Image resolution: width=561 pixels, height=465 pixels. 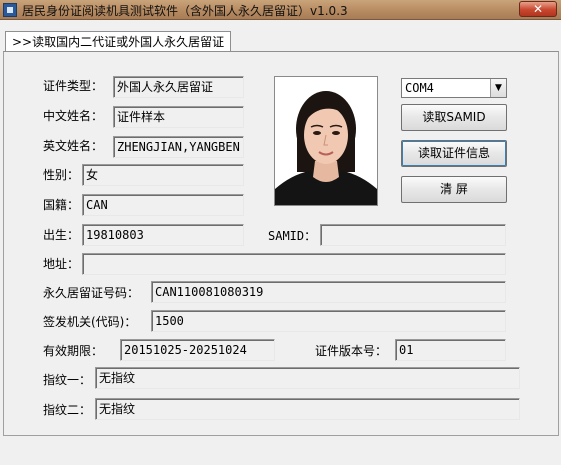 What do you see at coordinates (351, 351) in the screenshot?
I see `version-label: 证件版本号：` at bounding box center [351, 351].